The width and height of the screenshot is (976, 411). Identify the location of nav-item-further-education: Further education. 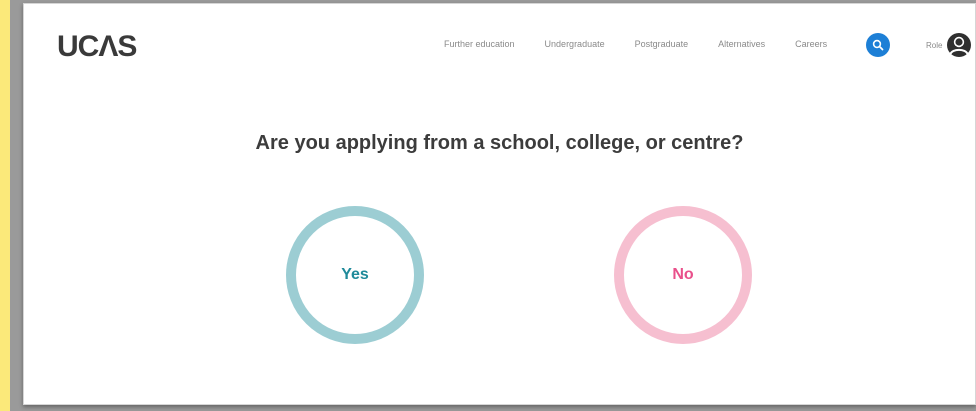
(479, 44).